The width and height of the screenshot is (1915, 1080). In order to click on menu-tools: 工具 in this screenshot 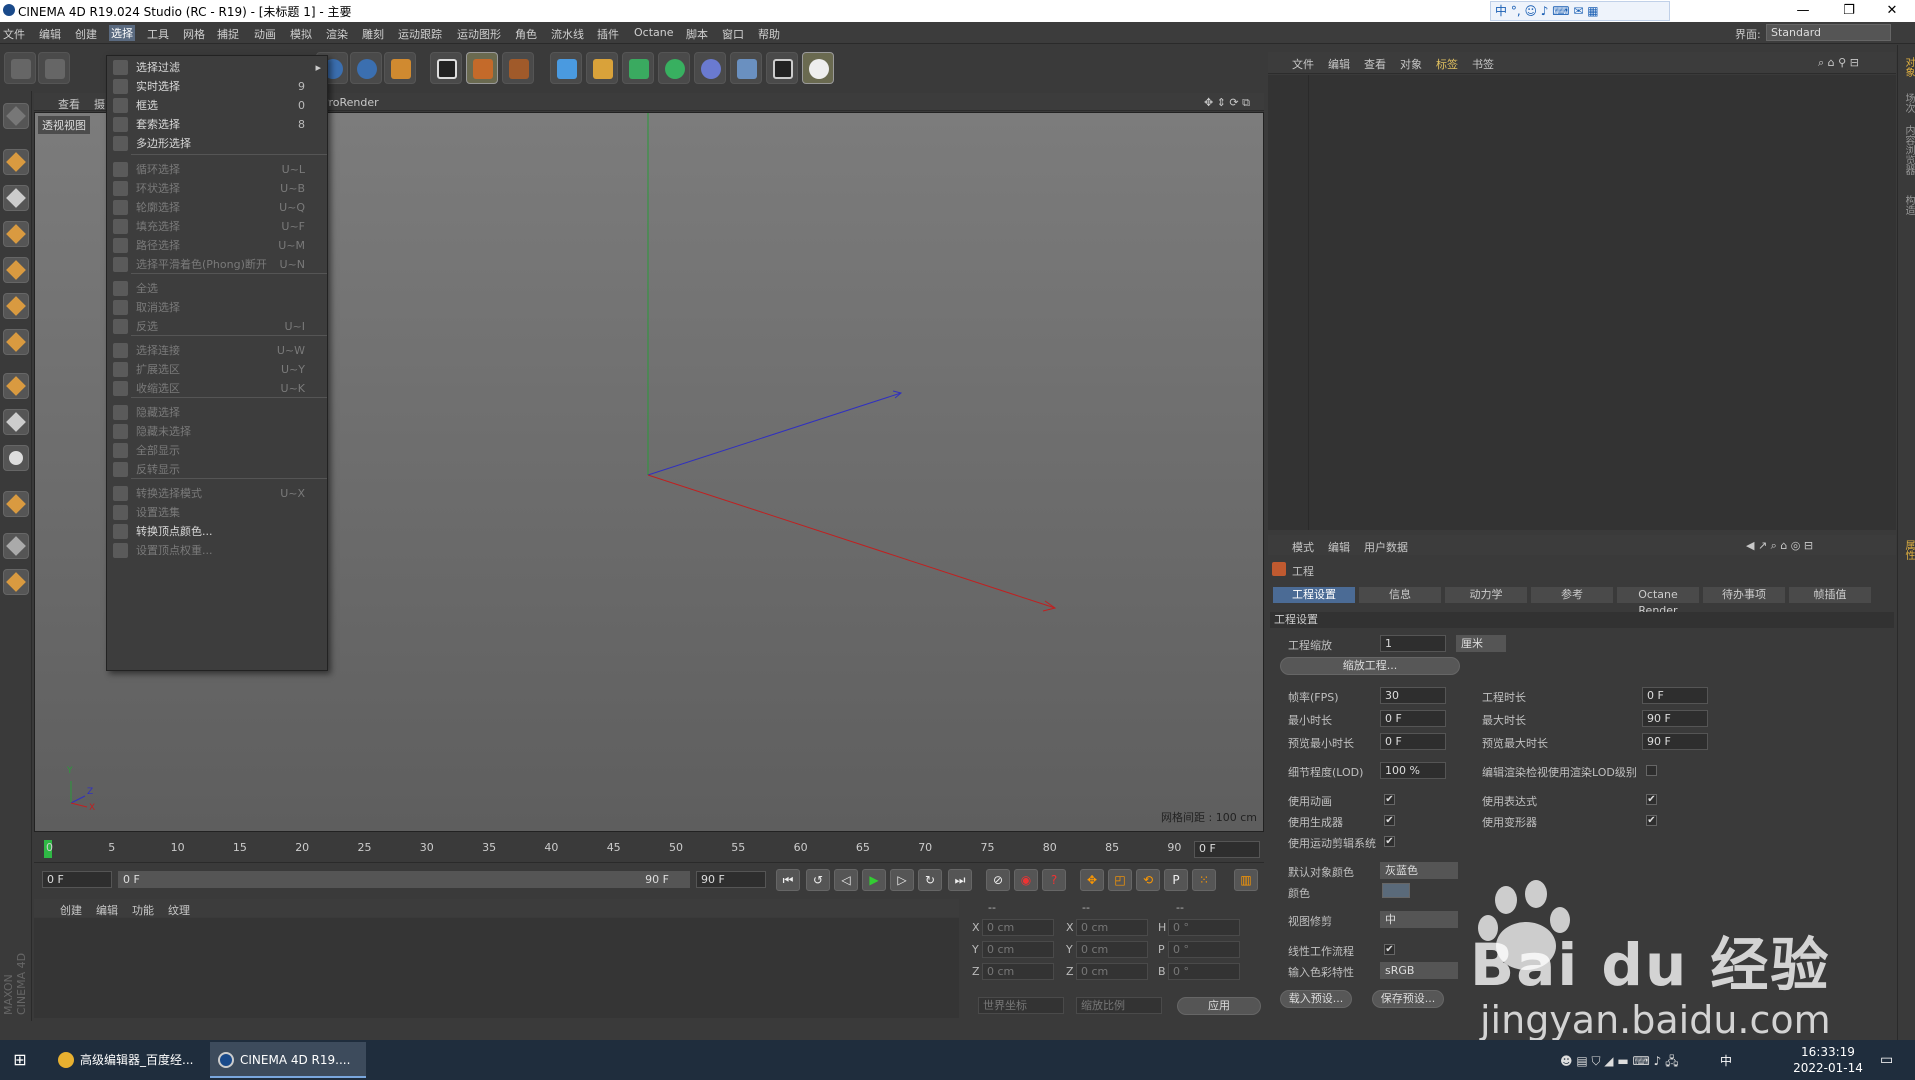, I will do `click(158, 34)`.